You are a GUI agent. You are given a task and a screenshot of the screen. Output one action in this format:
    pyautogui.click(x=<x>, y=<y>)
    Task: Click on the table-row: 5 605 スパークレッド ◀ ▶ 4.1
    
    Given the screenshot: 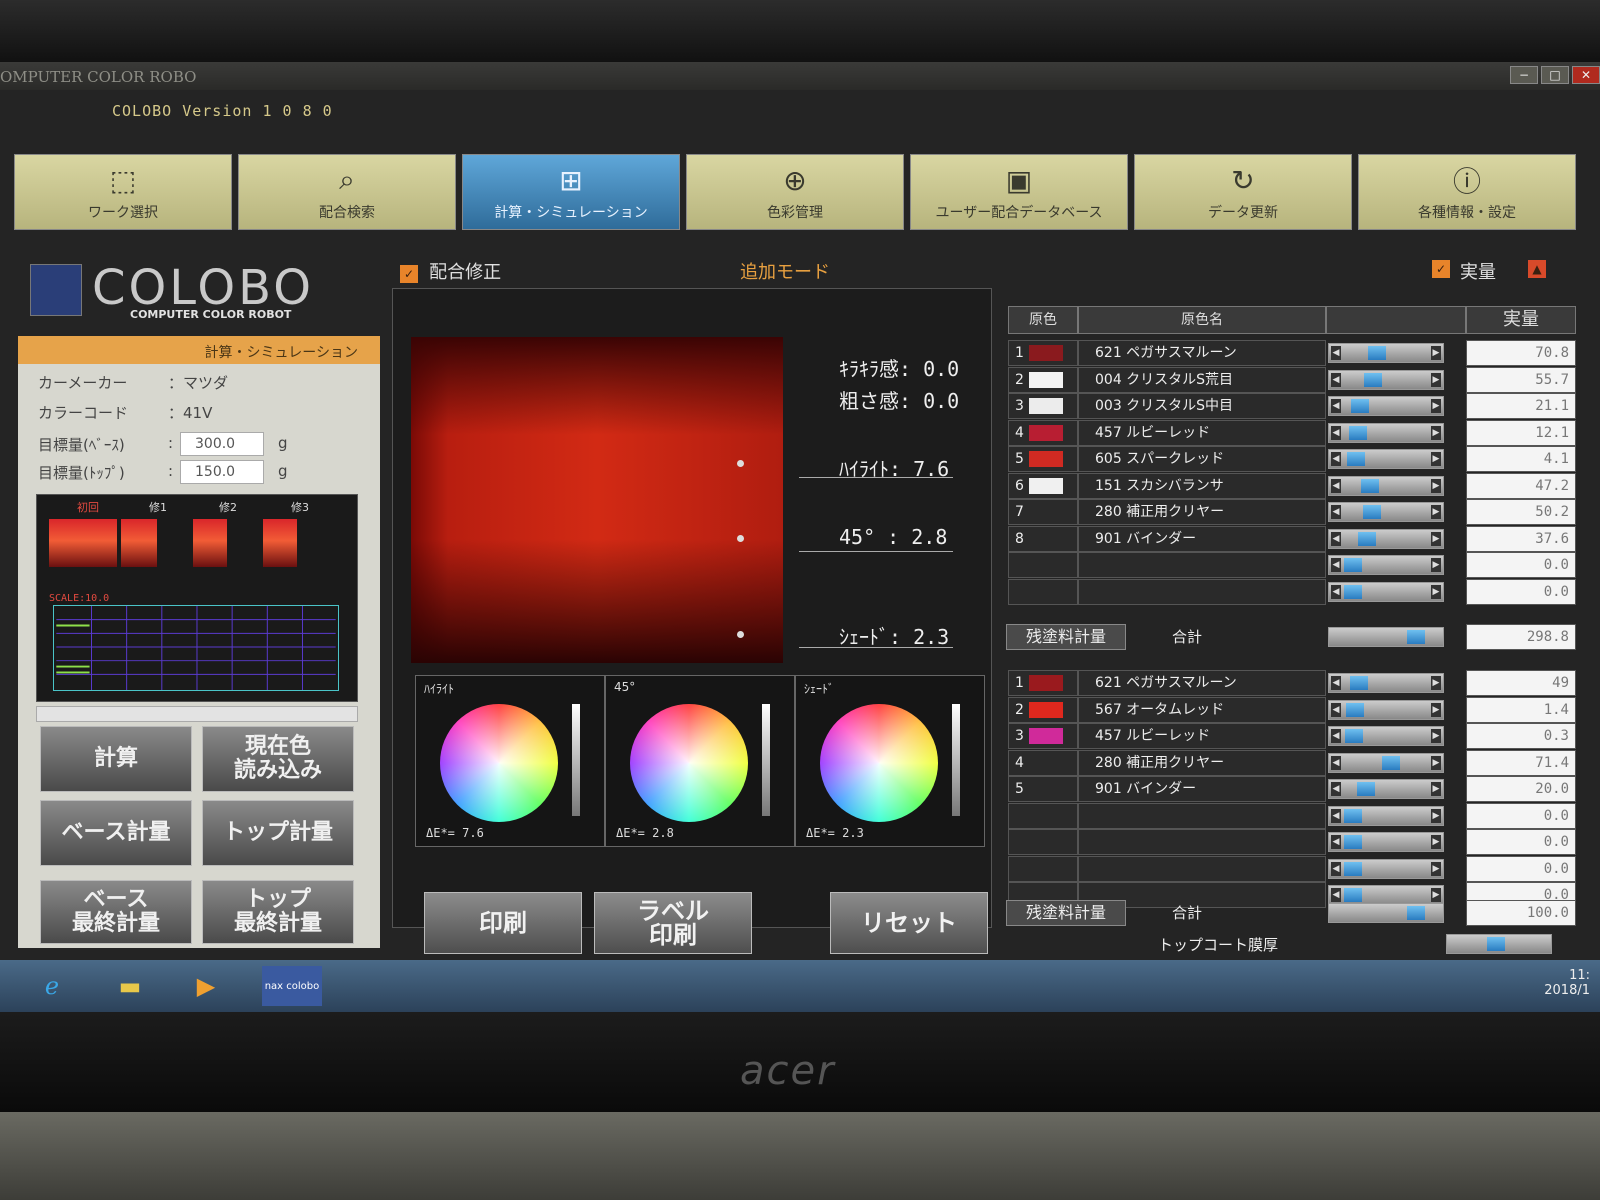 What is the action you would take?
    pyautogui.click(x=1292, y=459)
    